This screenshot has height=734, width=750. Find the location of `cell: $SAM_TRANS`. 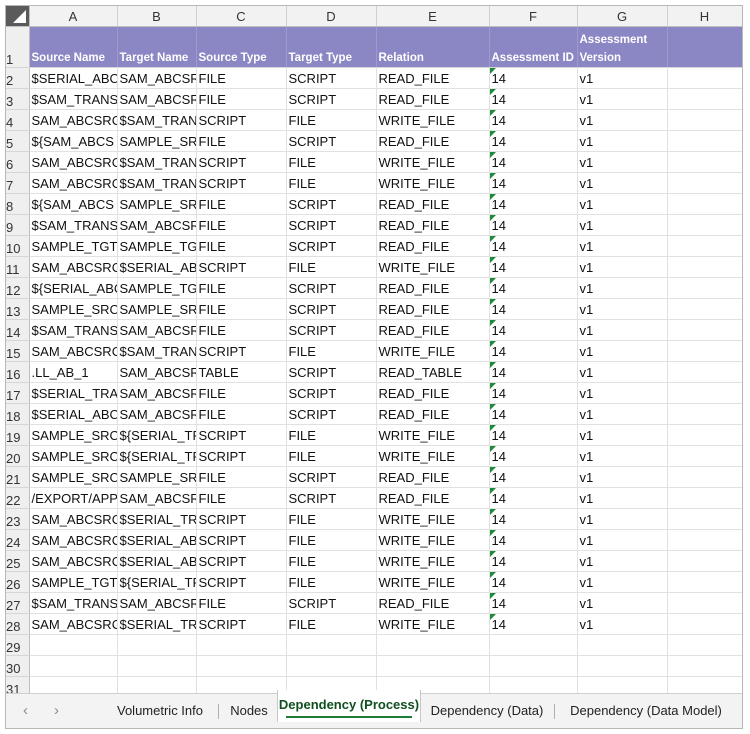

cell: $SAM_TRANS is located at coordinates (73, 330).